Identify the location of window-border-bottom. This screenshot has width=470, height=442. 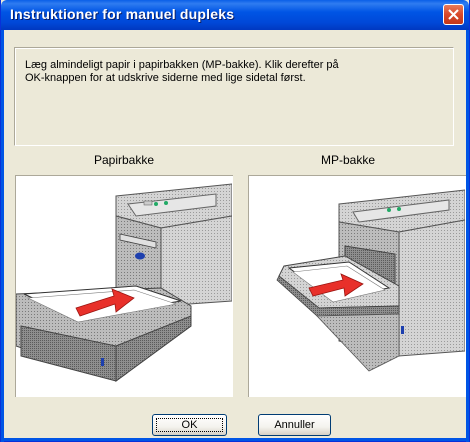
(235, 439).